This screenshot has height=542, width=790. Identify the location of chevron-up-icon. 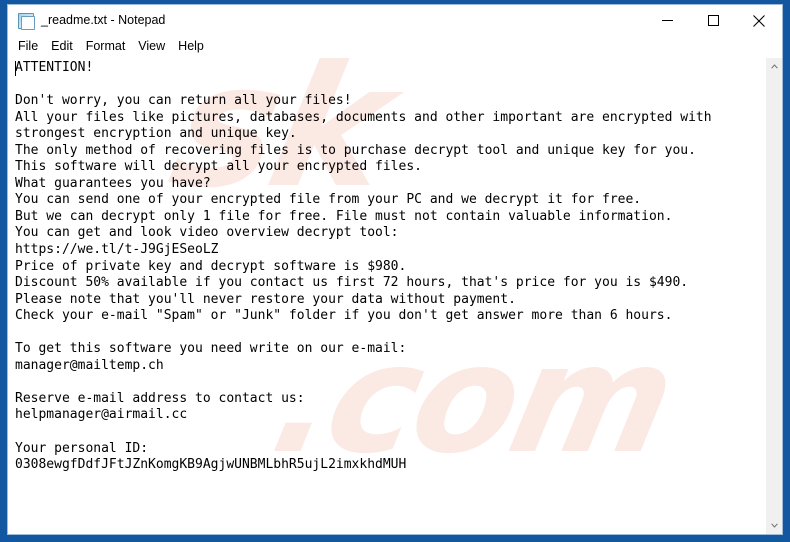
(774, 66).